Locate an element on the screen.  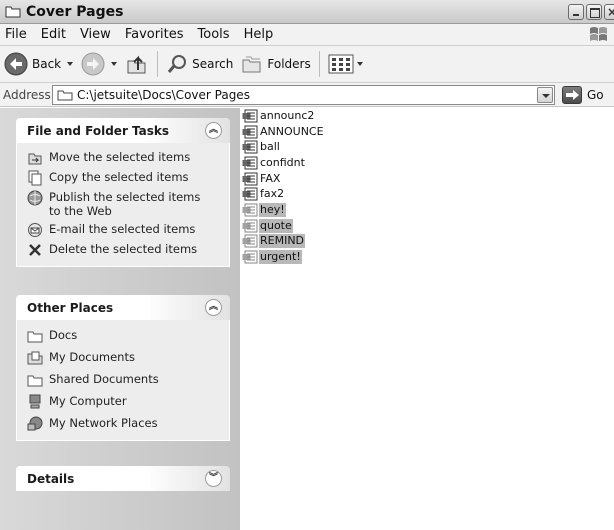
go-arrow-icon is located at coordinates (572, 95).